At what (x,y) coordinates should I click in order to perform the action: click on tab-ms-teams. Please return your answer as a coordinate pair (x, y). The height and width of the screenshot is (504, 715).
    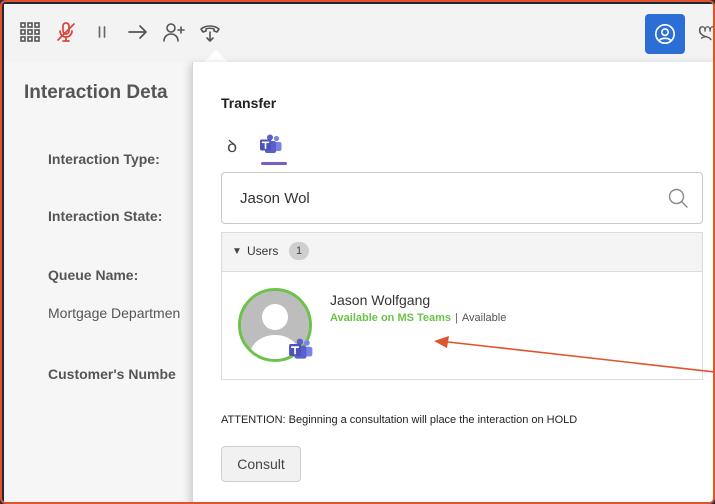
    Looking at the image, I should click on (272, 148).